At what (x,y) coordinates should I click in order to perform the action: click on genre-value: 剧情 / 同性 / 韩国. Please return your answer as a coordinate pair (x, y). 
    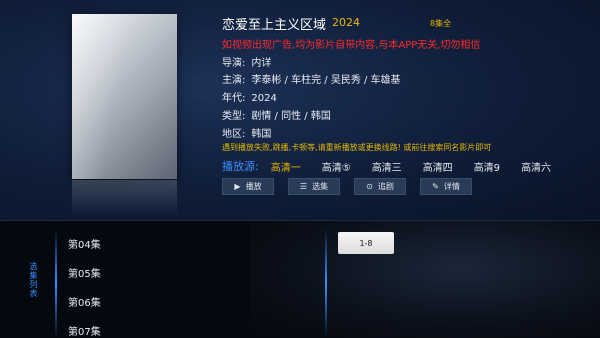
    Looking at the image, I should click on (291, 116).